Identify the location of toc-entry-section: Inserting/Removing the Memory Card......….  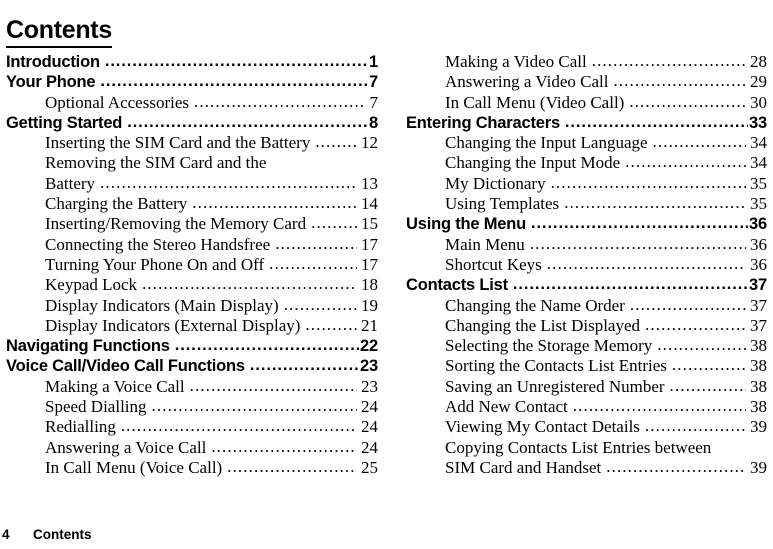
(192, 224).